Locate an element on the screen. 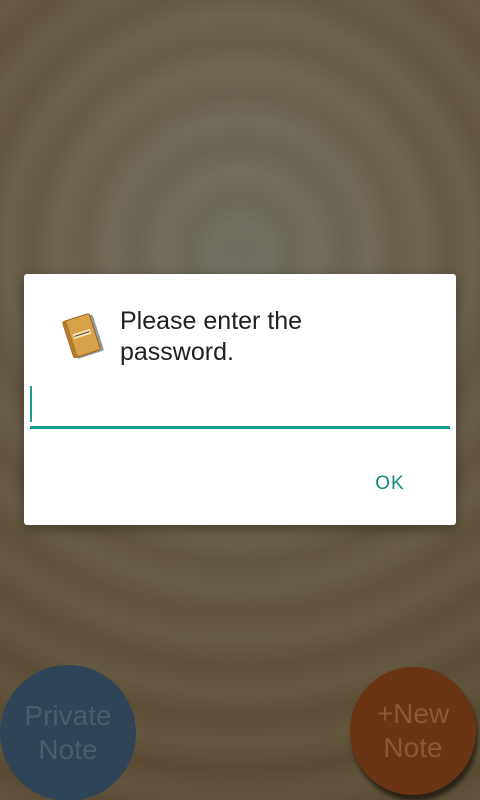 Image resolution: width=480 pixels, height=800 pixels. new-note-button: +New Note is located at coordinates (413, 731).